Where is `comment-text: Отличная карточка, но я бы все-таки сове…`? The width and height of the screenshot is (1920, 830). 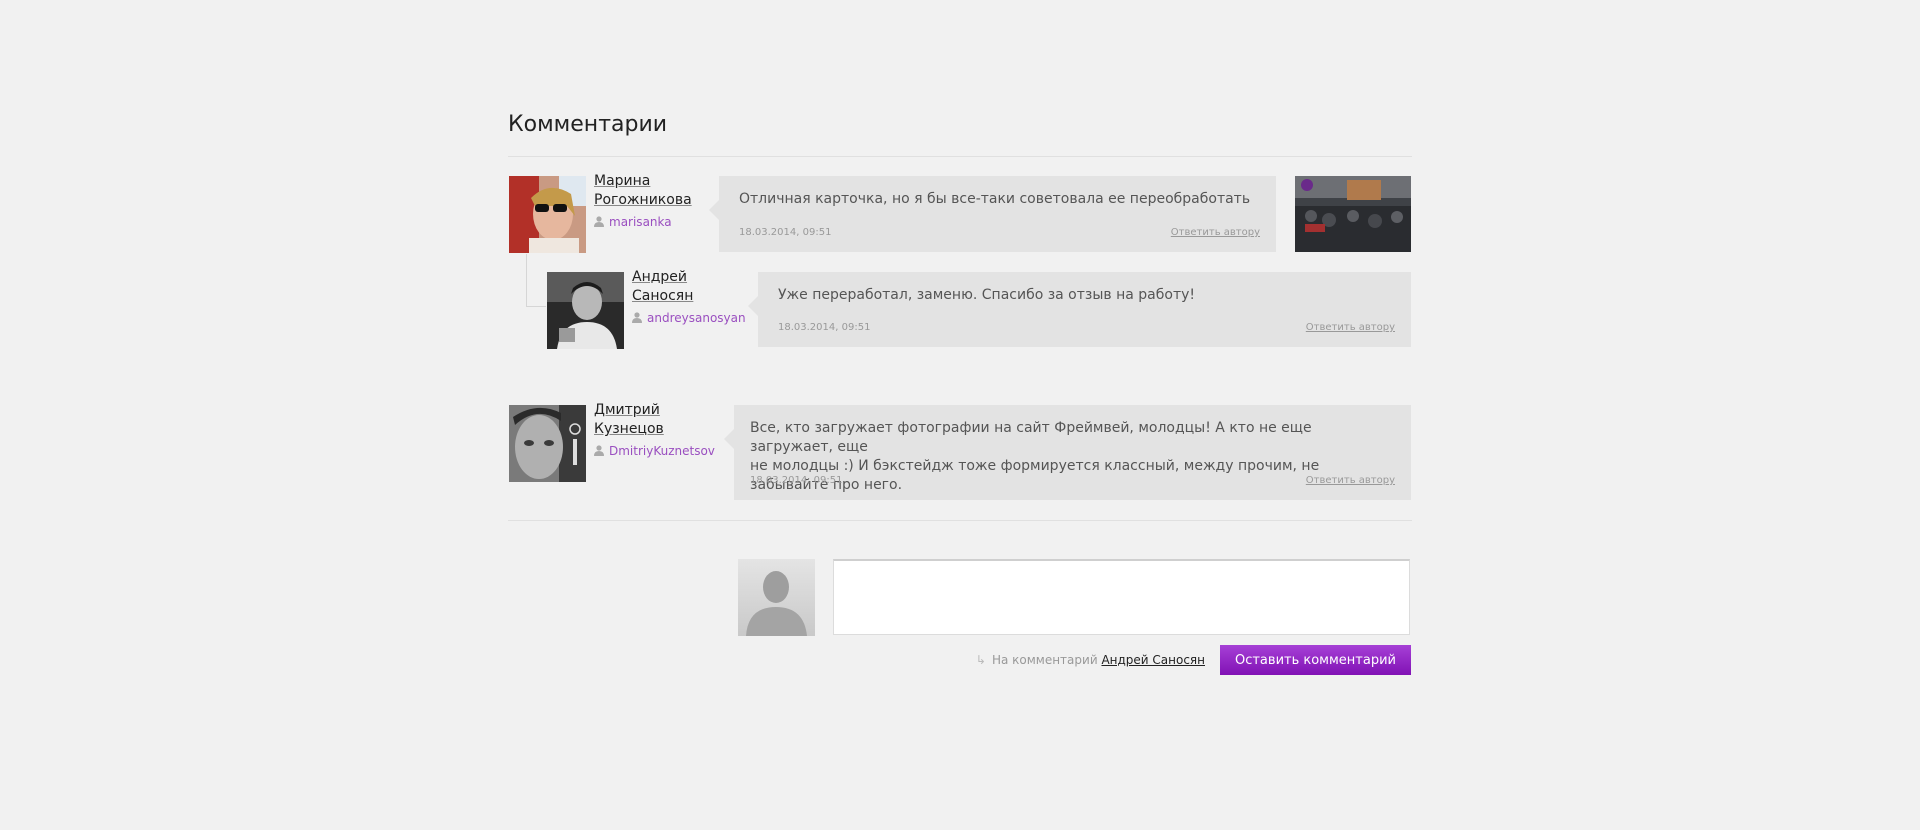 comment-text: Отличная карточка, но я бы все-таки сове… is located at coordinates (995, 199).